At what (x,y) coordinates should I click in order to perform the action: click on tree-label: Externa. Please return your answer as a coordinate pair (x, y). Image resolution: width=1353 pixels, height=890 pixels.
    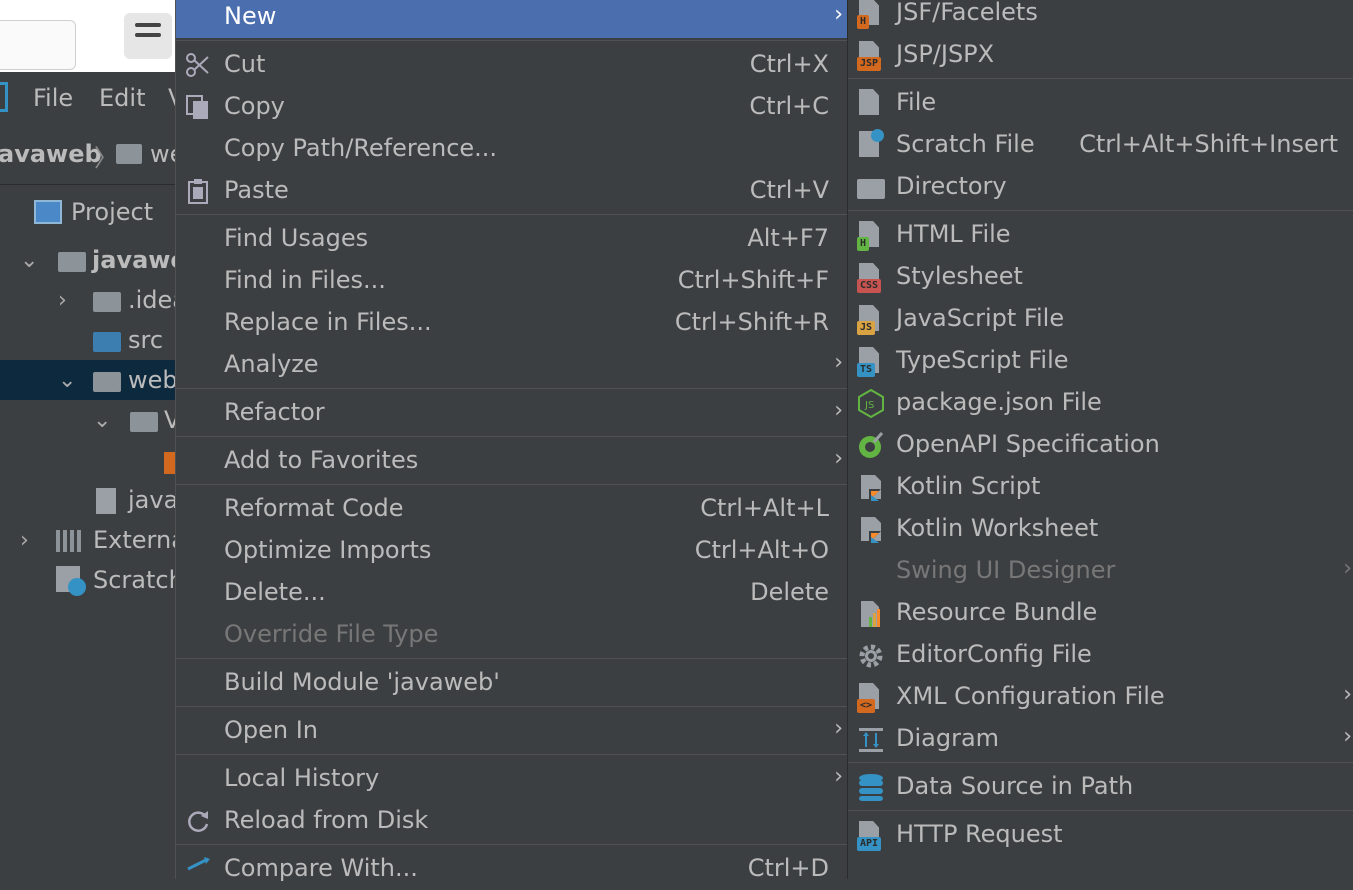
    Looking at the image, I should click on (134, 540).